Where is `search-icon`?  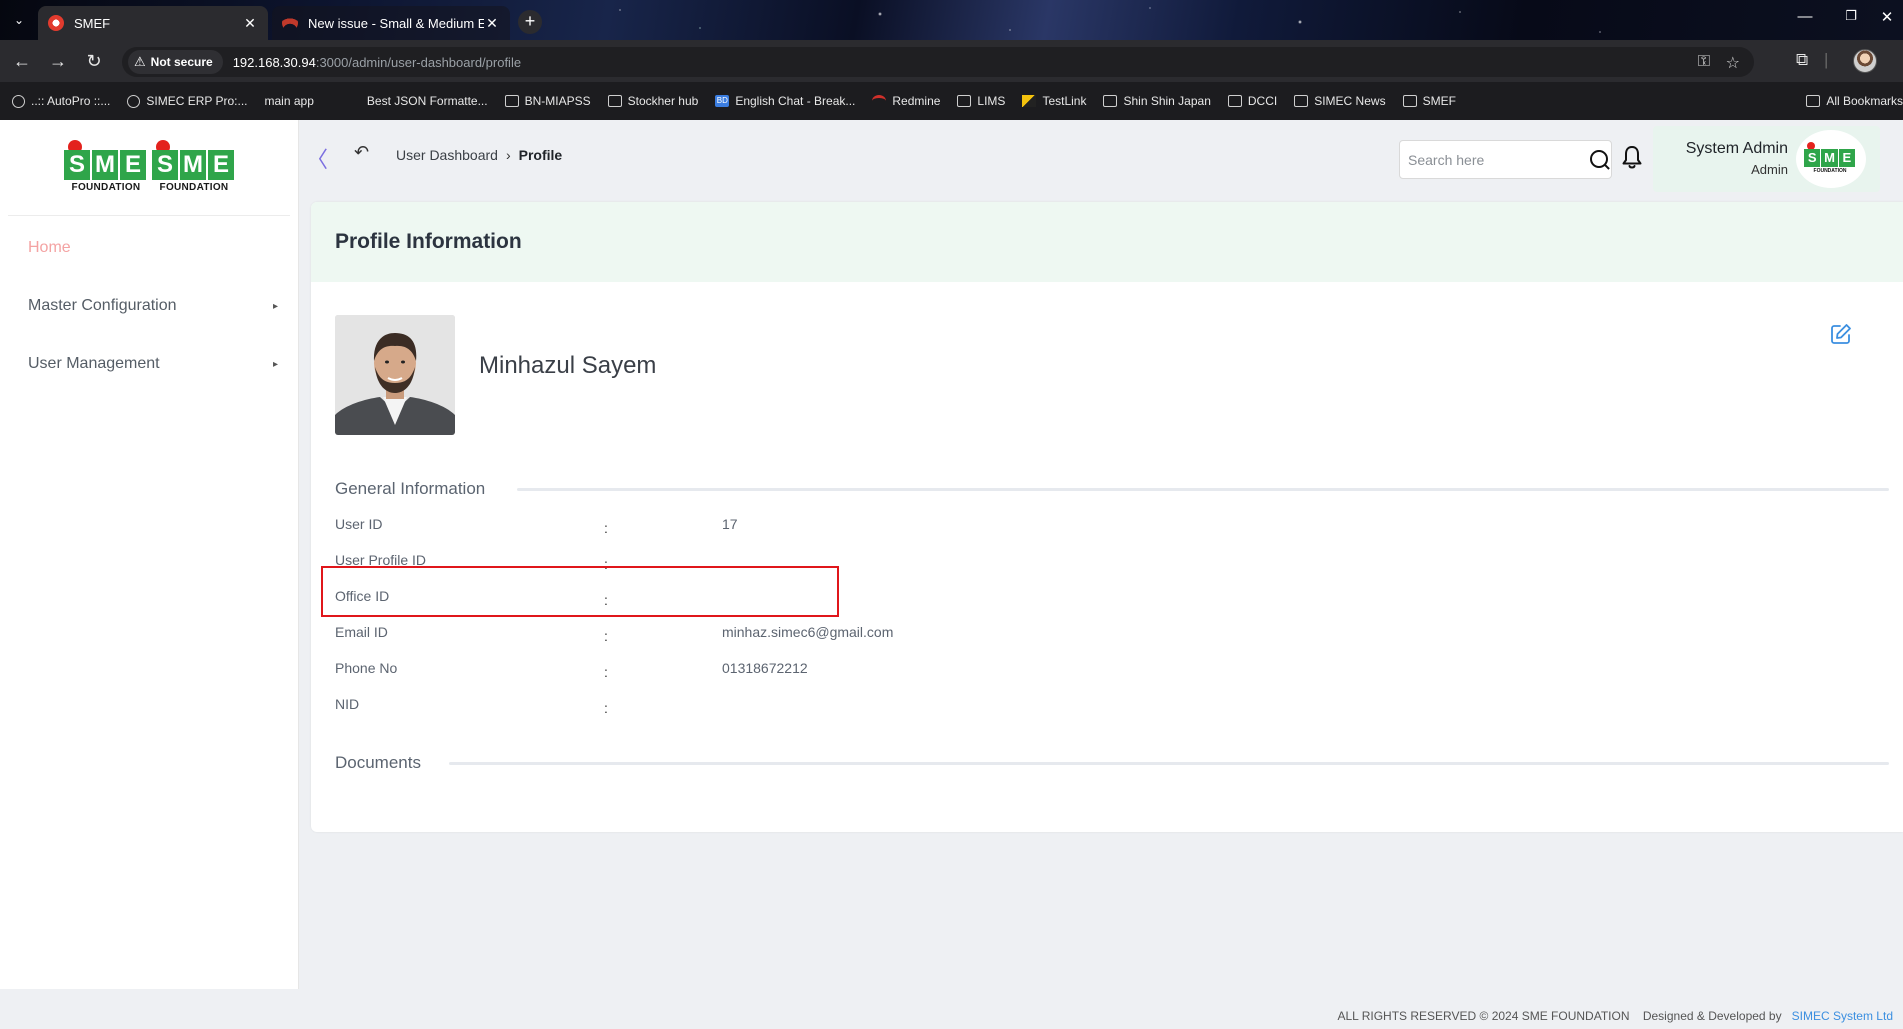
search-icon is located at coordinates (1598, 160).